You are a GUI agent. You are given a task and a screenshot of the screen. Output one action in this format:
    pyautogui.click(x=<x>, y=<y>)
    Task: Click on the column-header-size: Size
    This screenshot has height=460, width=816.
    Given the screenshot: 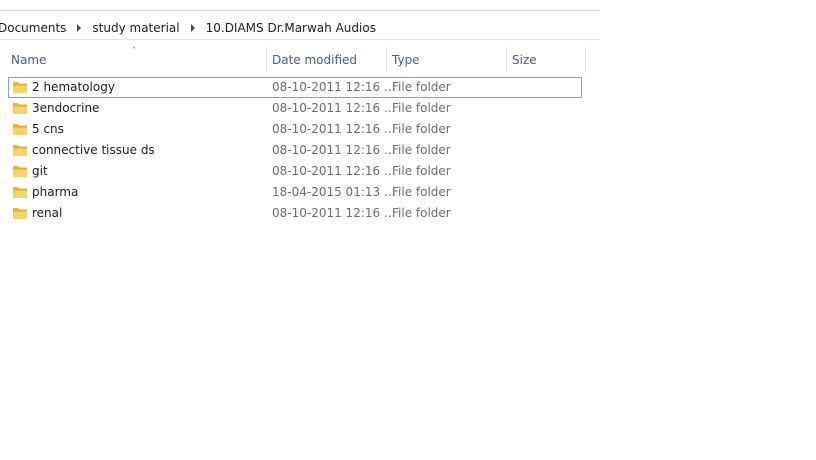 What is the action you would take?
    pyautogui.click(x=546, y=60)
    